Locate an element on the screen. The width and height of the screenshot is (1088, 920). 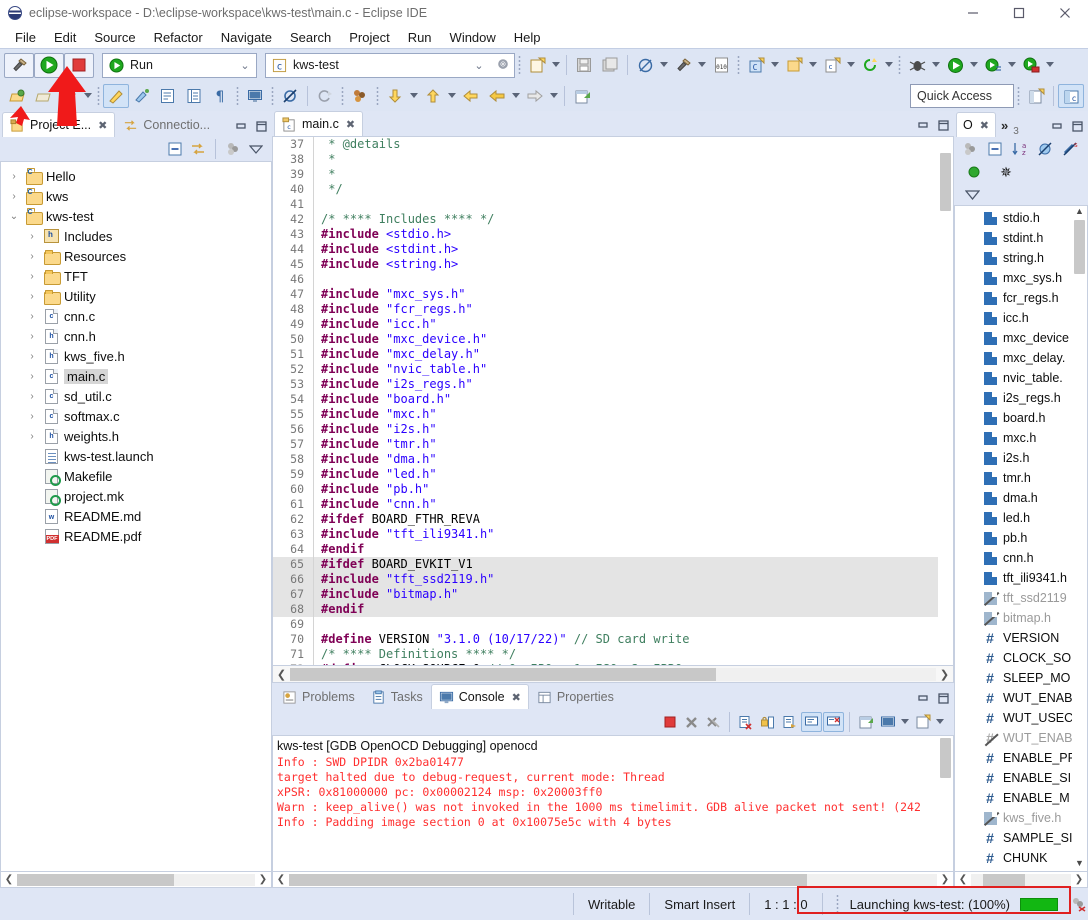
tree-item: › c sd_util.c is located at coordinates (136, 396).